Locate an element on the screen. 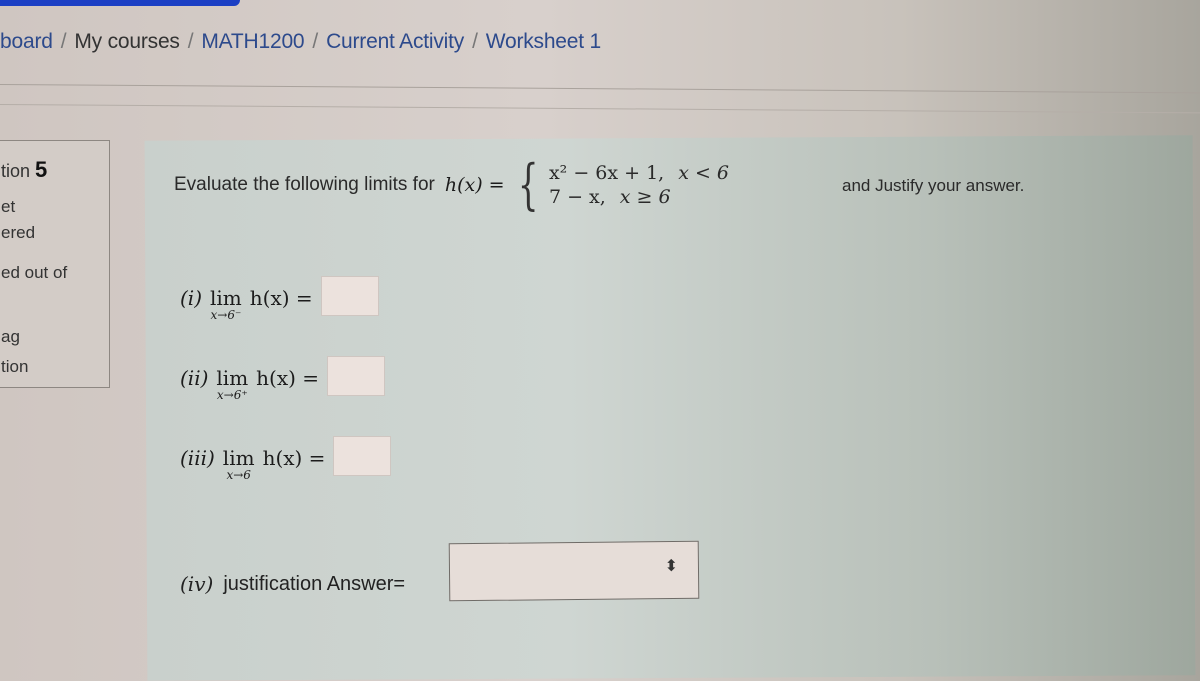 This screenshot has height=681, width=1200. breadcrumb-dashboard: board is located at coordinates (26, 41).